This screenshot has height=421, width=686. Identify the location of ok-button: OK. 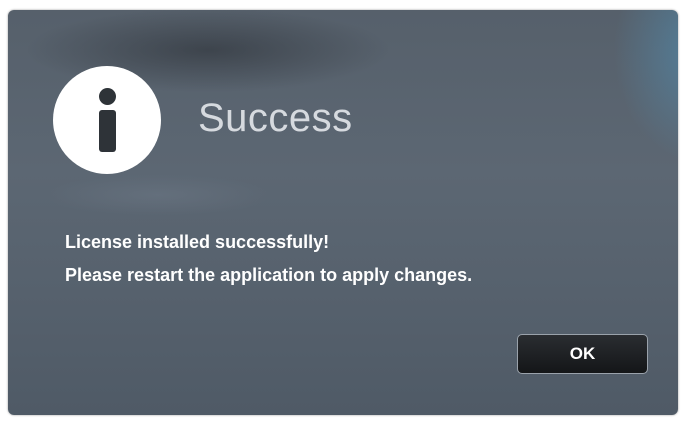
(582, 354).